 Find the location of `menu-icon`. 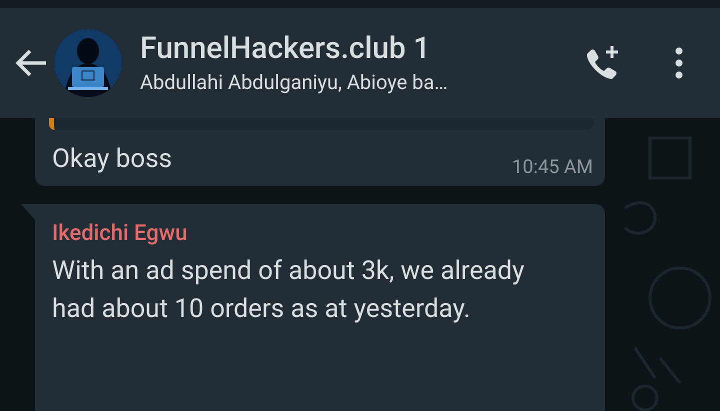

menu-icon is located at coordinates (679, 63).